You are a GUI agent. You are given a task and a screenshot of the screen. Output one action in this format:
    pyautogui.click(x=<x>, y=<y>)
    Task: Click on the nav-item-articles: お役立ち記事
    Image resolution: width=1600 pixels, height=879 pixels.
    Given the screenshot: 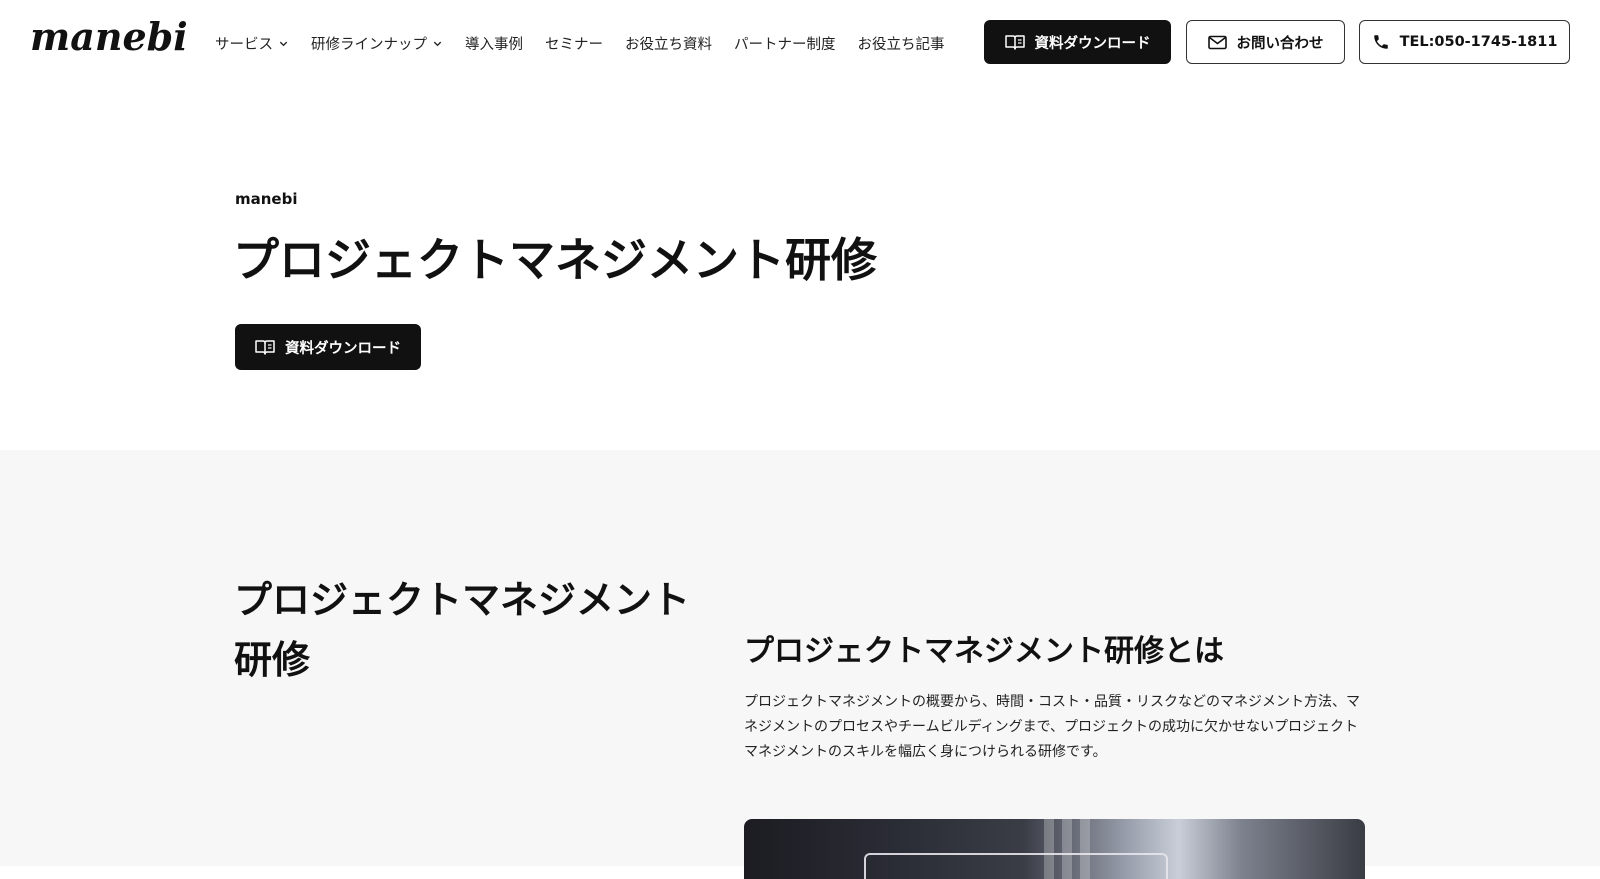 What is the action you would take?
    pyautogui.click(x=901, y=43)
    